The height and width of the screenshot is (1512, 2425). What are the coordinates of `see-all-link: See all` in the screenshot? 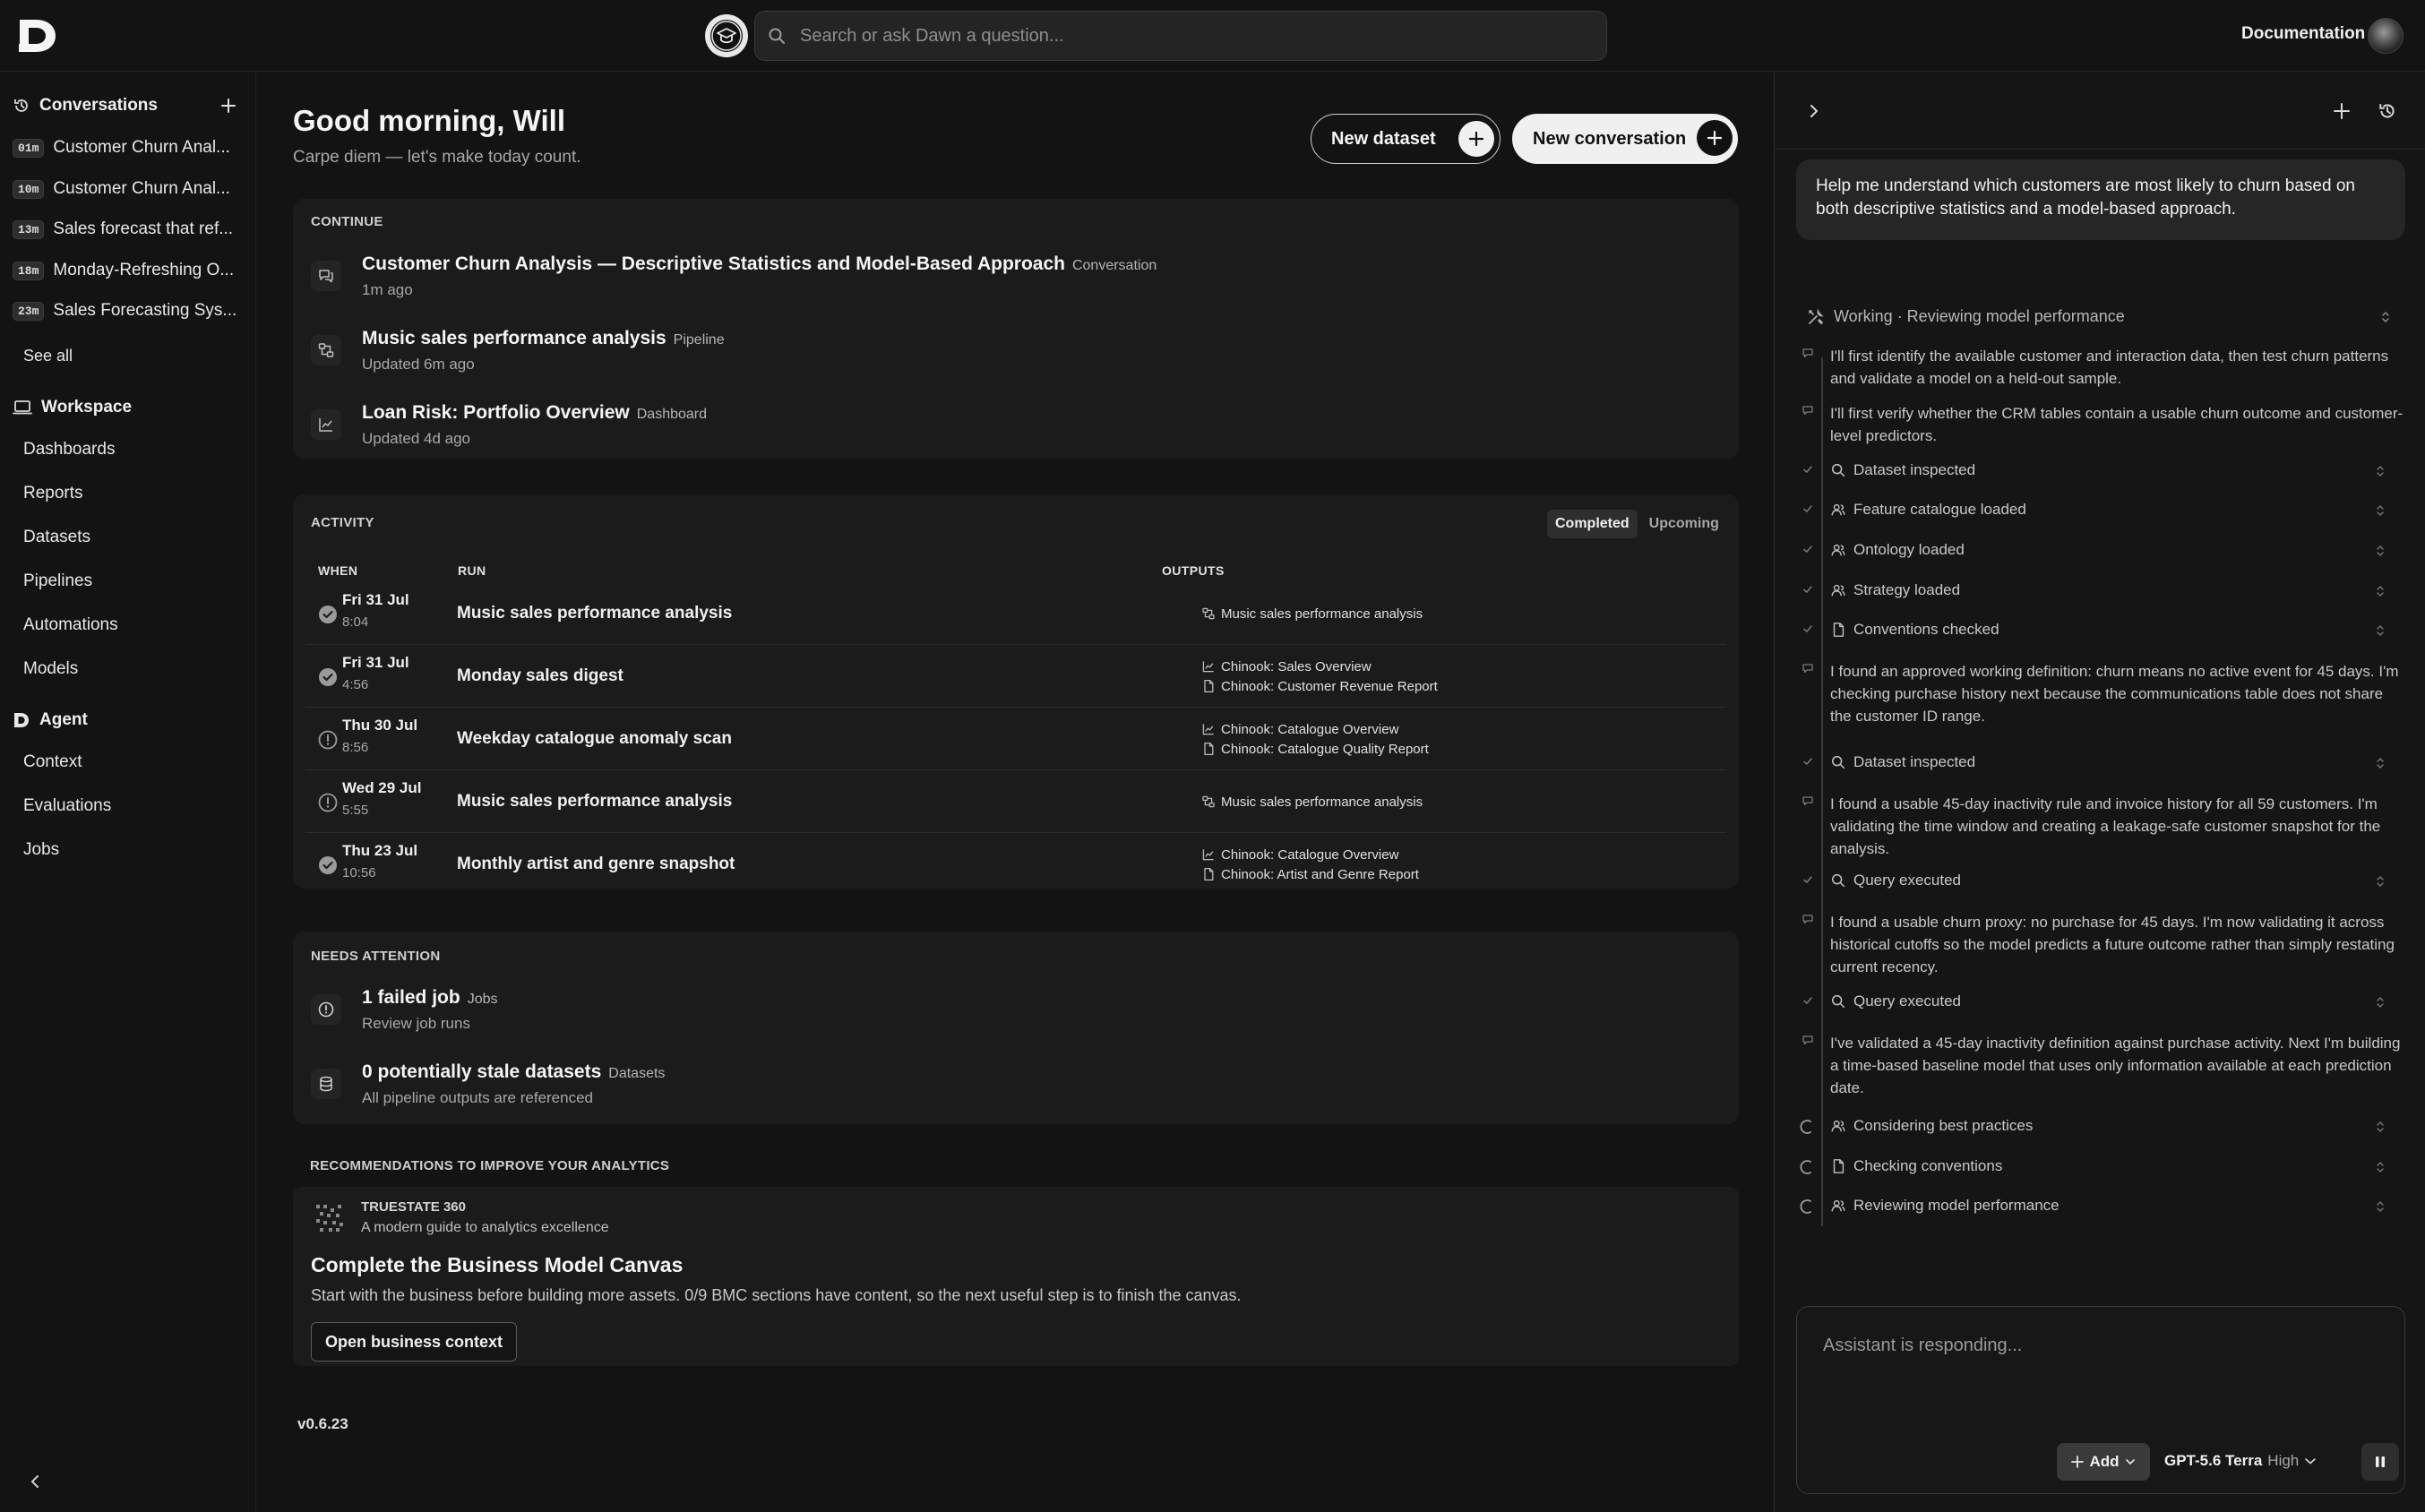 It's located at (48, 356).